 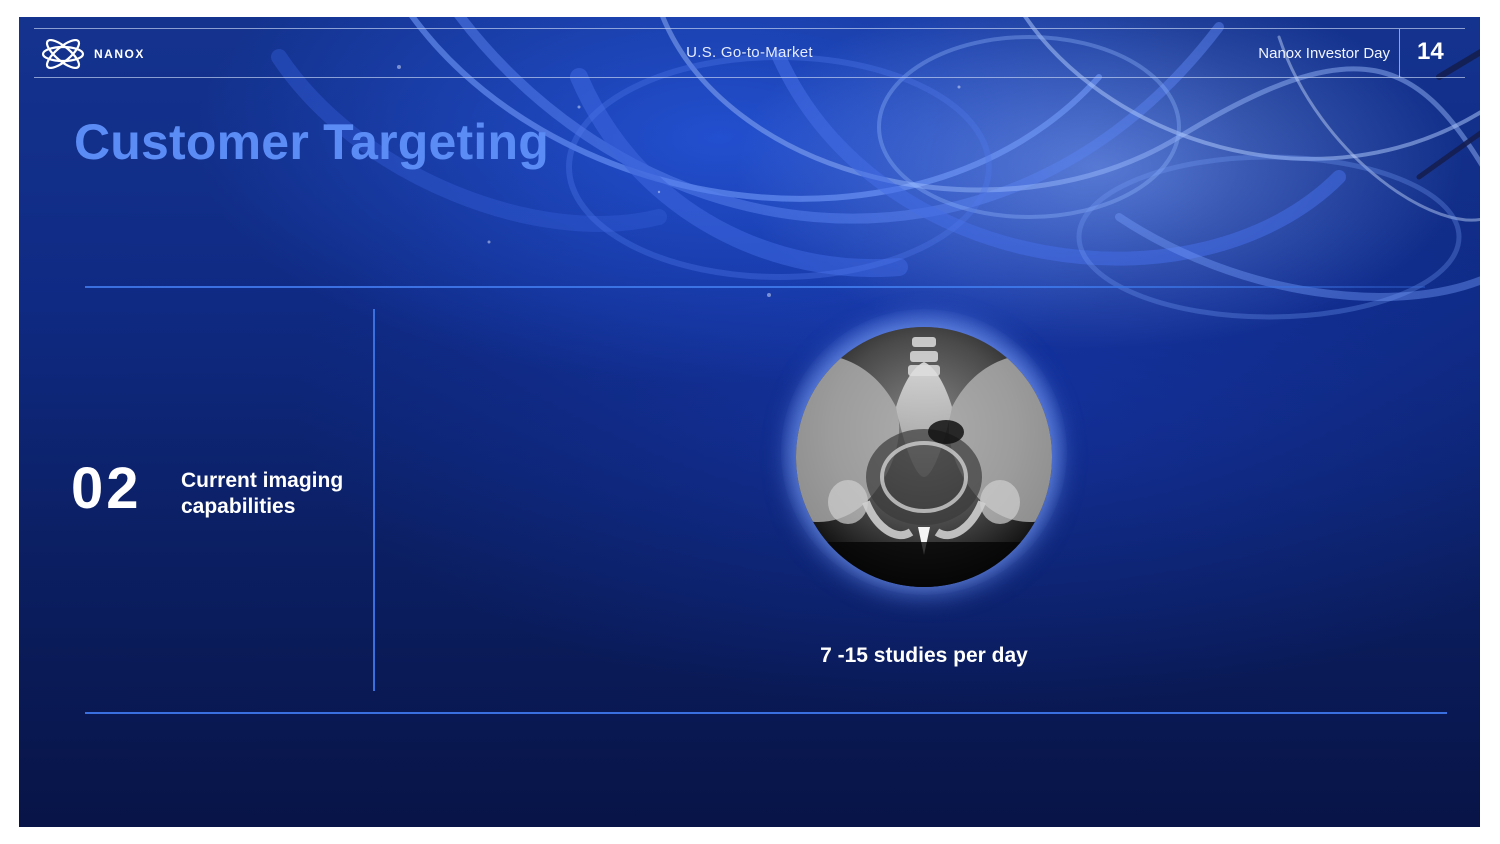 I want to click on header-top-rule, so click(x=749, y=28).